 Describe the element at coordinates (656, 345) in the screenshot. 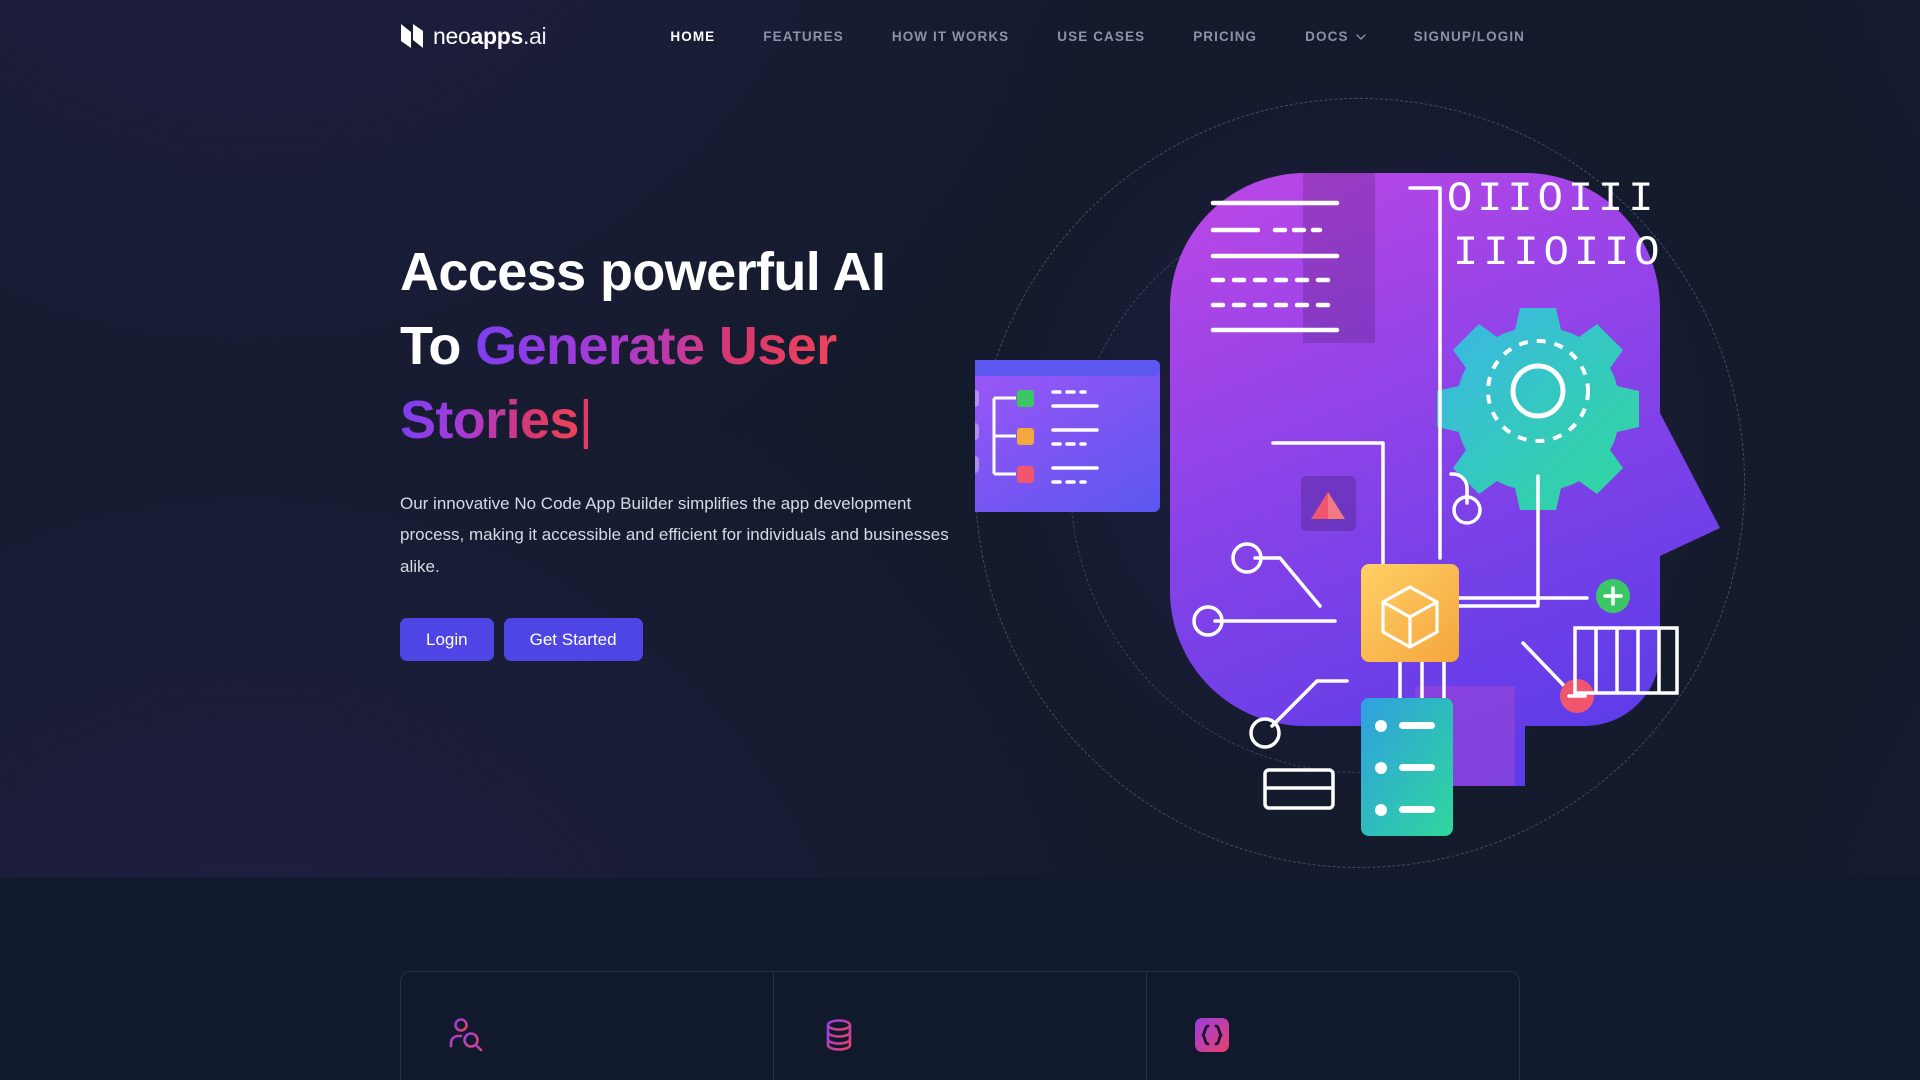

I see `hero-title-line-2-gradient: Generate User` at that location.